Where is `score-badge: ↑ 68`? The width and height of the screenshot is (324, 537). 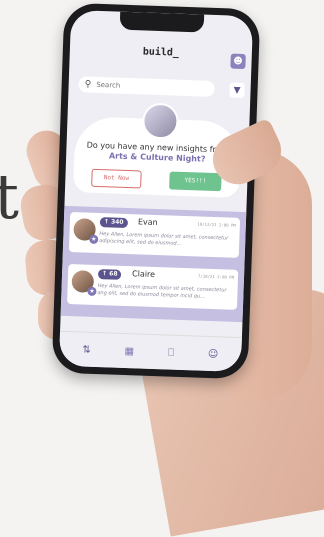
score-badge: ↑ 68 is located at coordinates (109, 274).